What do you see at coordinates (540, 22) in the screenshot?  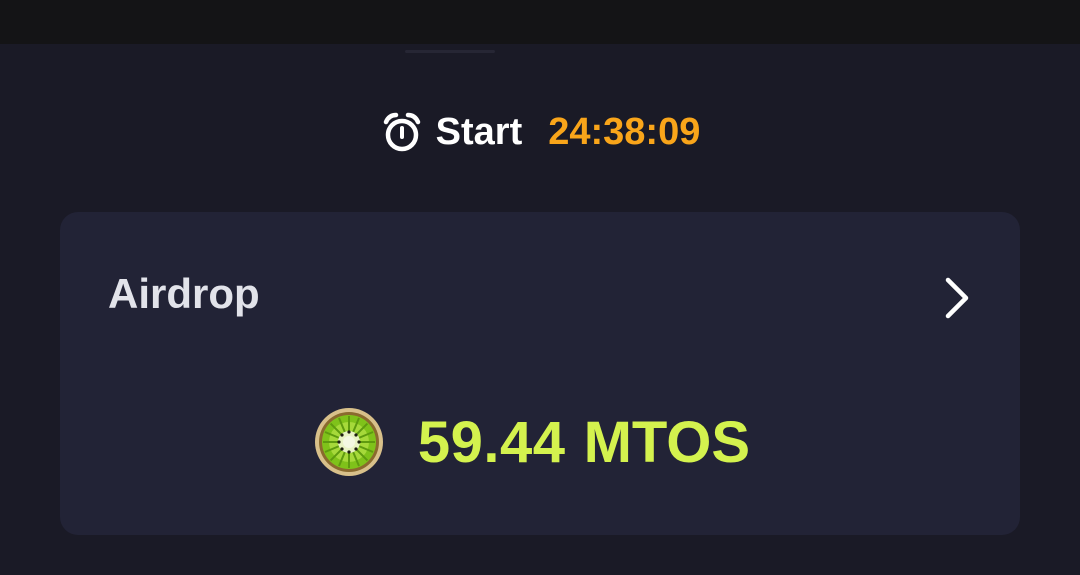 I see `top-status-bar` at bounding box center [540, 22].